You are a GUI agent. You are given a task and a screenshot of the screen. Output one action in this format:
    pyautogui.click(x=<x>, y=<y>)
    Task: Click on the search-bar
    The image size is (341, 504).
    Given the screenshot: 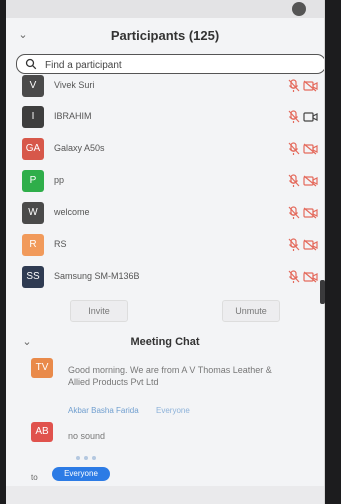 What is the action you would take?
    pyautogui.click(x=170, y=64)
    